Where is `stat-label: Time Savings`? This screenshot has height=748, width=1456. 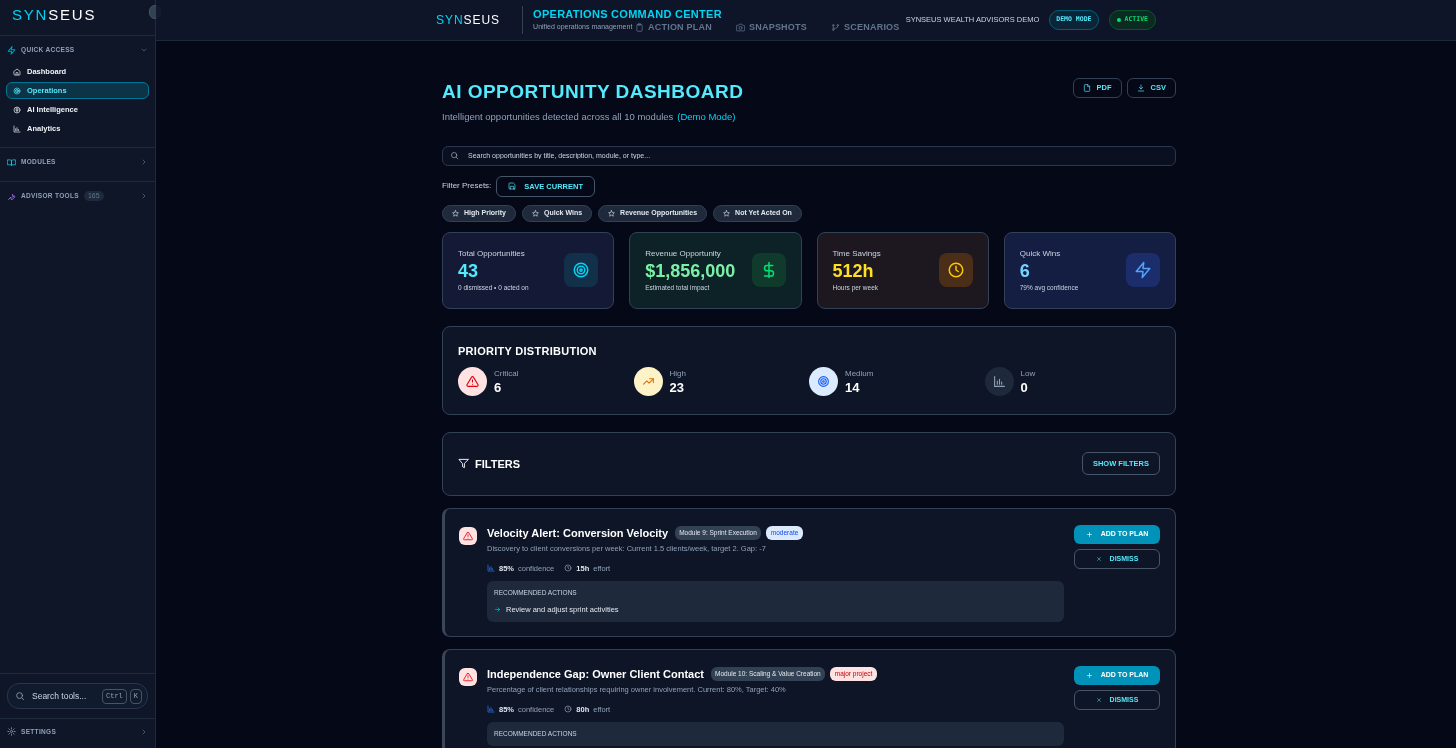
stat-label: Time Savings is located at coordinates (857, 253).